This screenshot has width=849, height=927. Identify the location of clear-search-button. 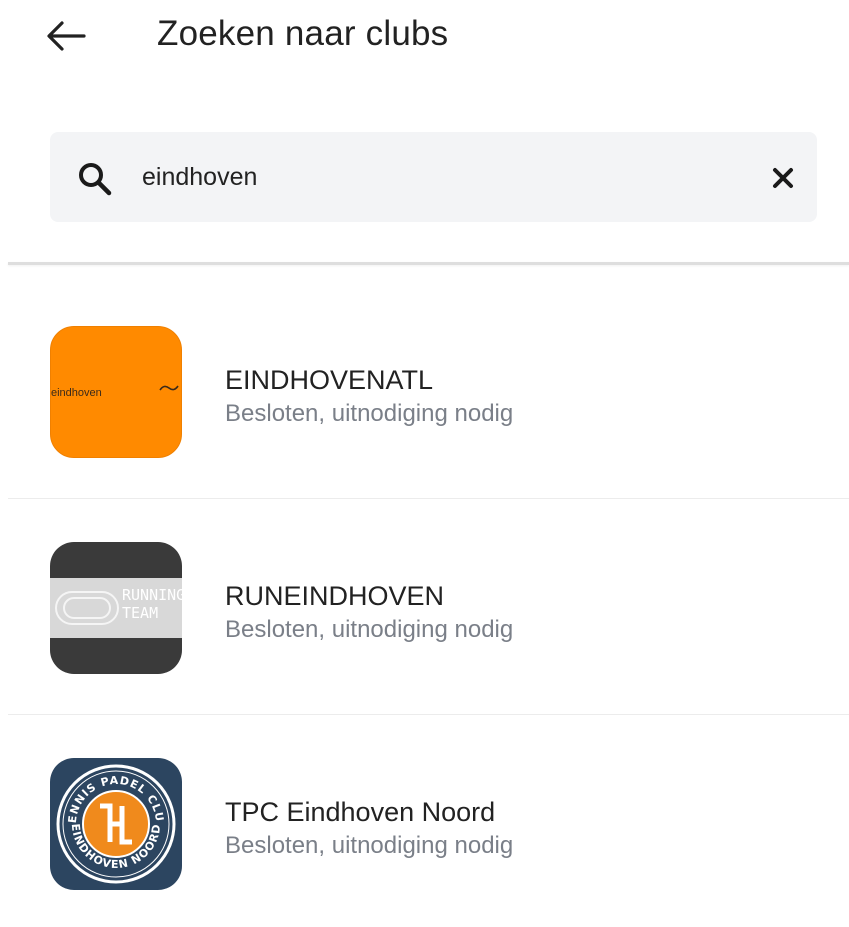
(783, 178).